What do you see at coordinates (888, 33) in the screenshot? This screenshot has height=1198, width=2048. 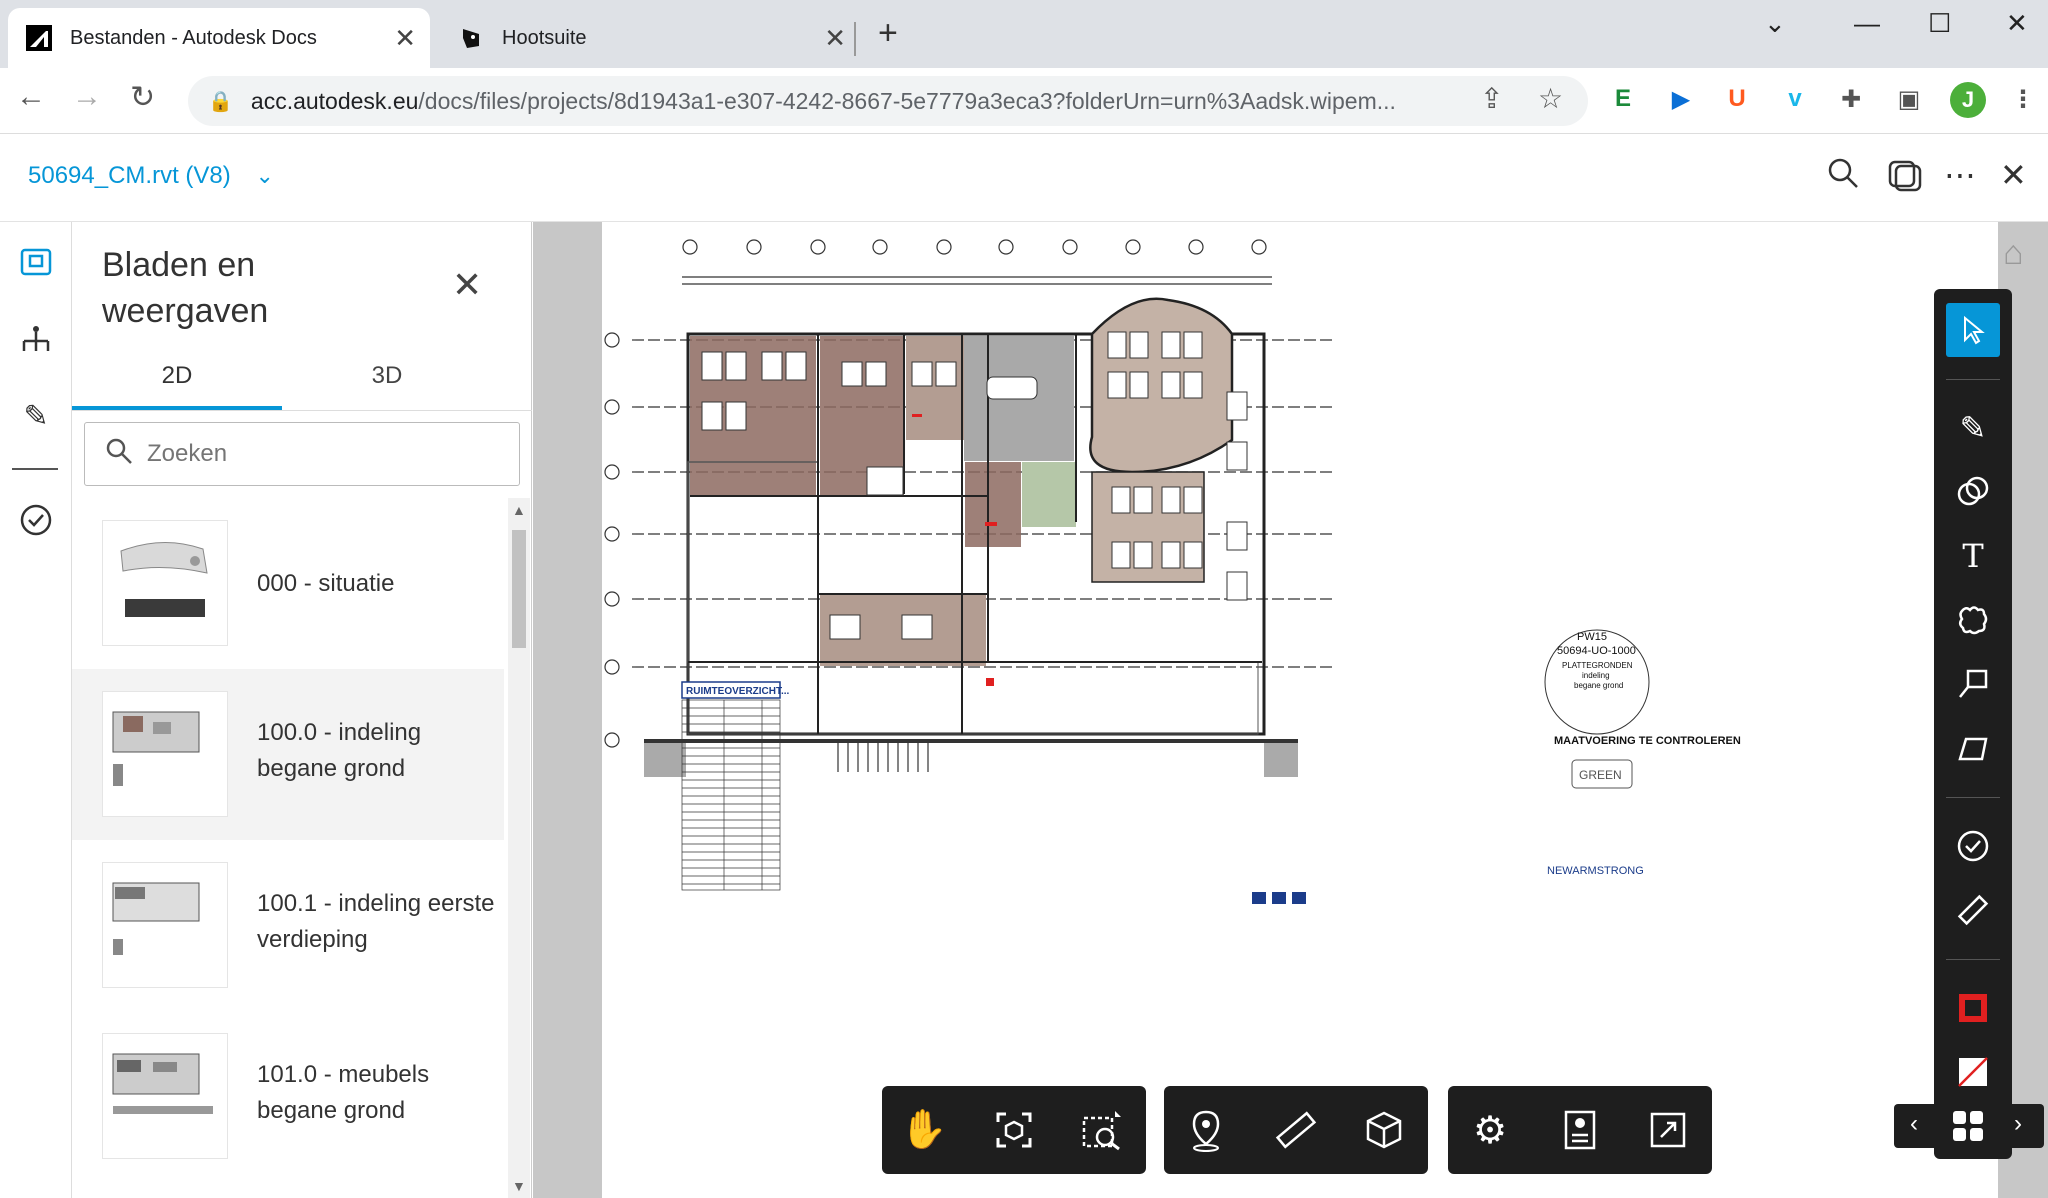 I see `new-tab-button: +` at bounding box center [888, 33].